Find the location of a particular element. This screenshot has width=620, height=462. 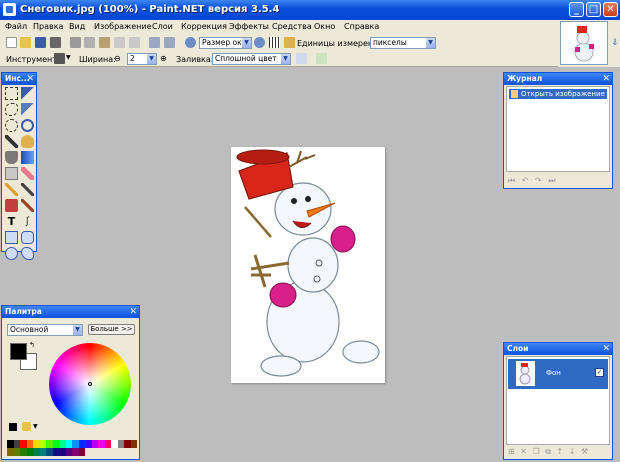

minus-icon: ⊖ is located at coordinates (117, 58).